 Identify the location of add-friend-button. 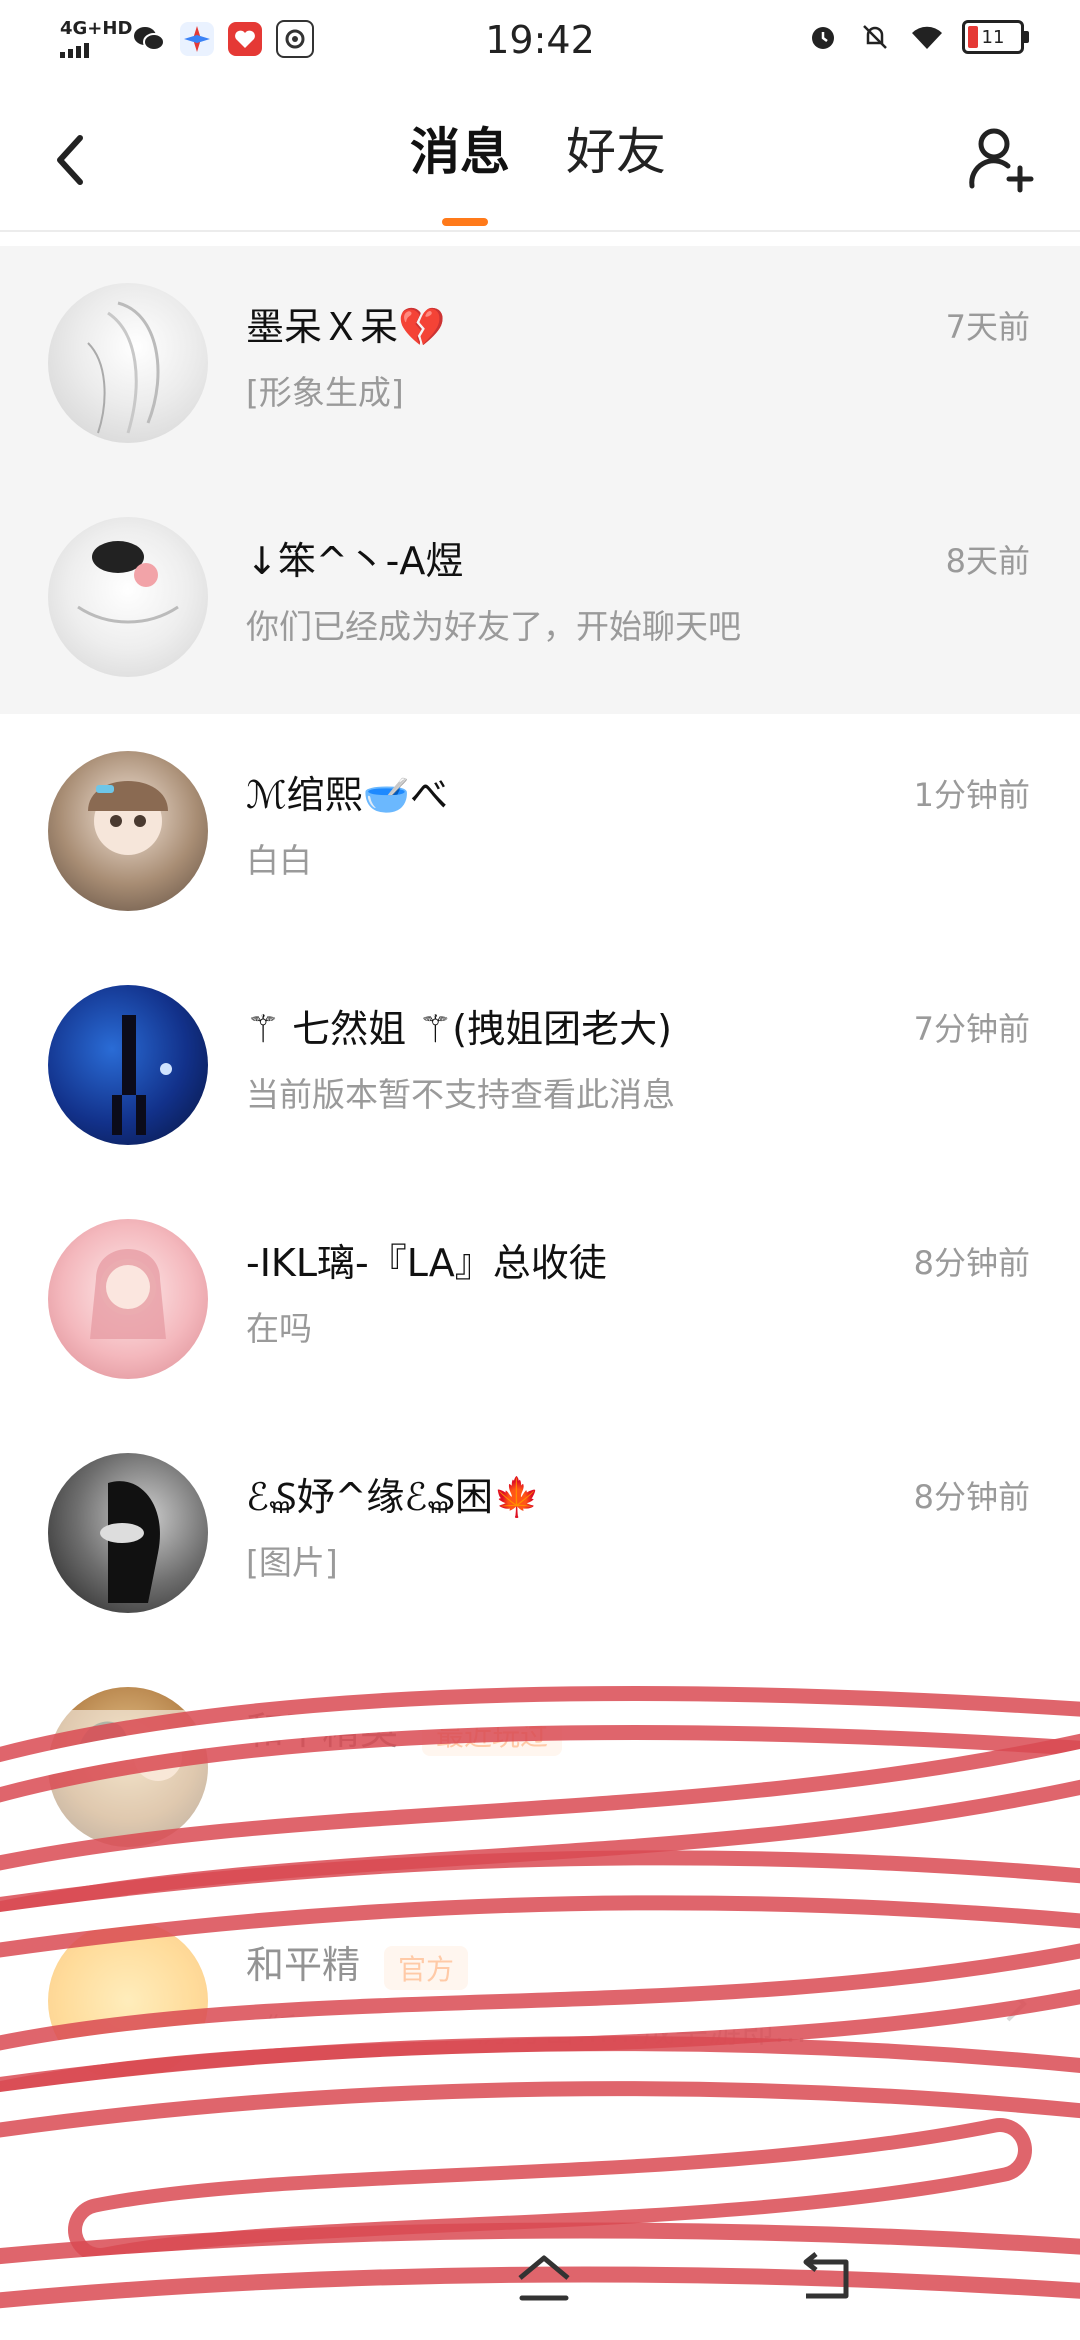
(1002, 158).